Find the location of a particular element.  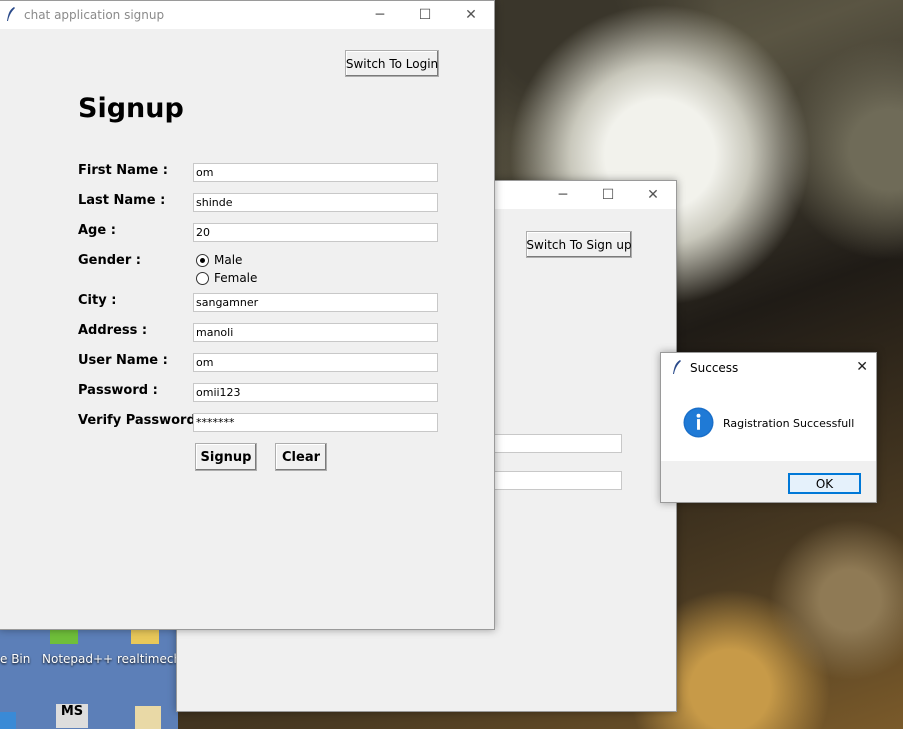

window-title: chat application signup is located at coordinates (94, 15).